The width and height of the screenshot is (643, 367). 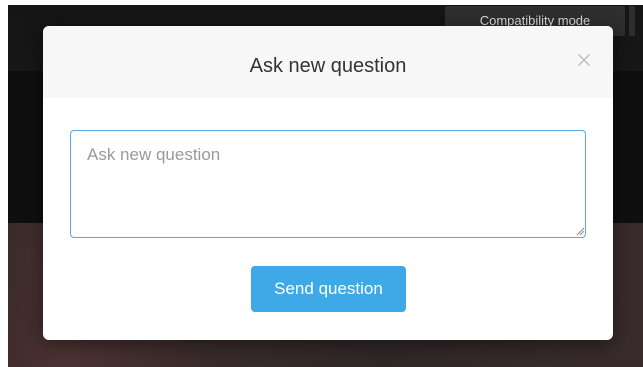 What do you see at coordinates (580, 231) in the screenshot?
I see `resize-handle-icon` at bounding box center [580, 231].